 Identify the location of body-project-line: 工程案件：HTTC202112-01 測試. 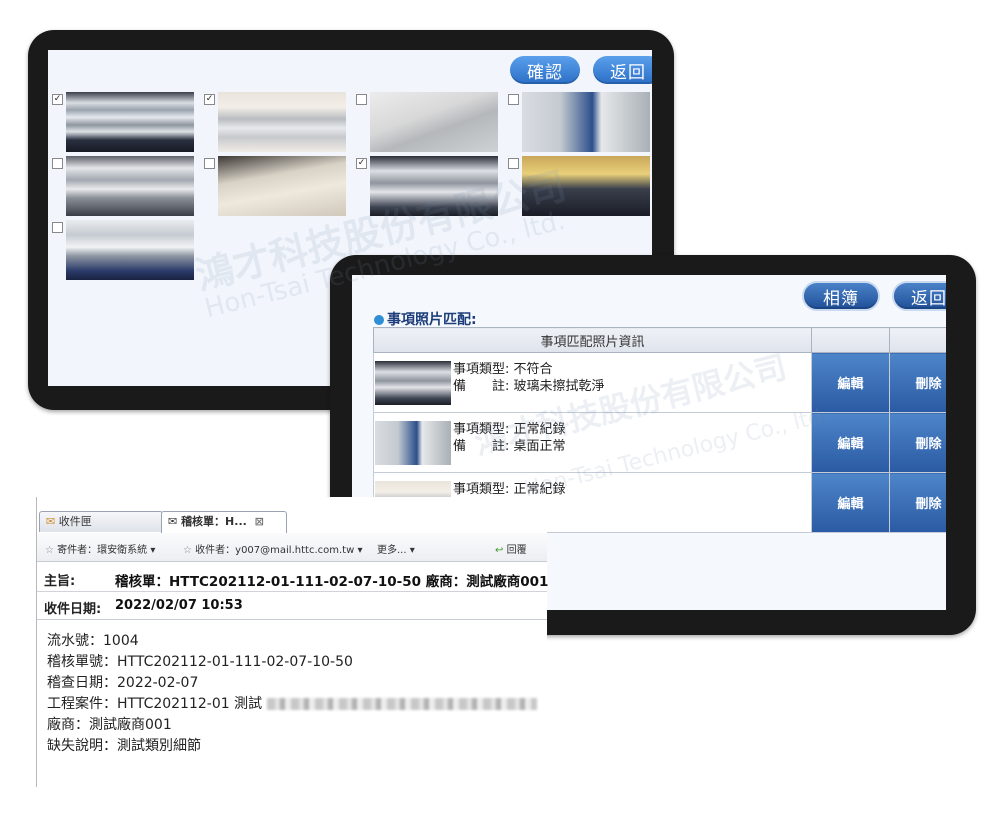
(292, 704).